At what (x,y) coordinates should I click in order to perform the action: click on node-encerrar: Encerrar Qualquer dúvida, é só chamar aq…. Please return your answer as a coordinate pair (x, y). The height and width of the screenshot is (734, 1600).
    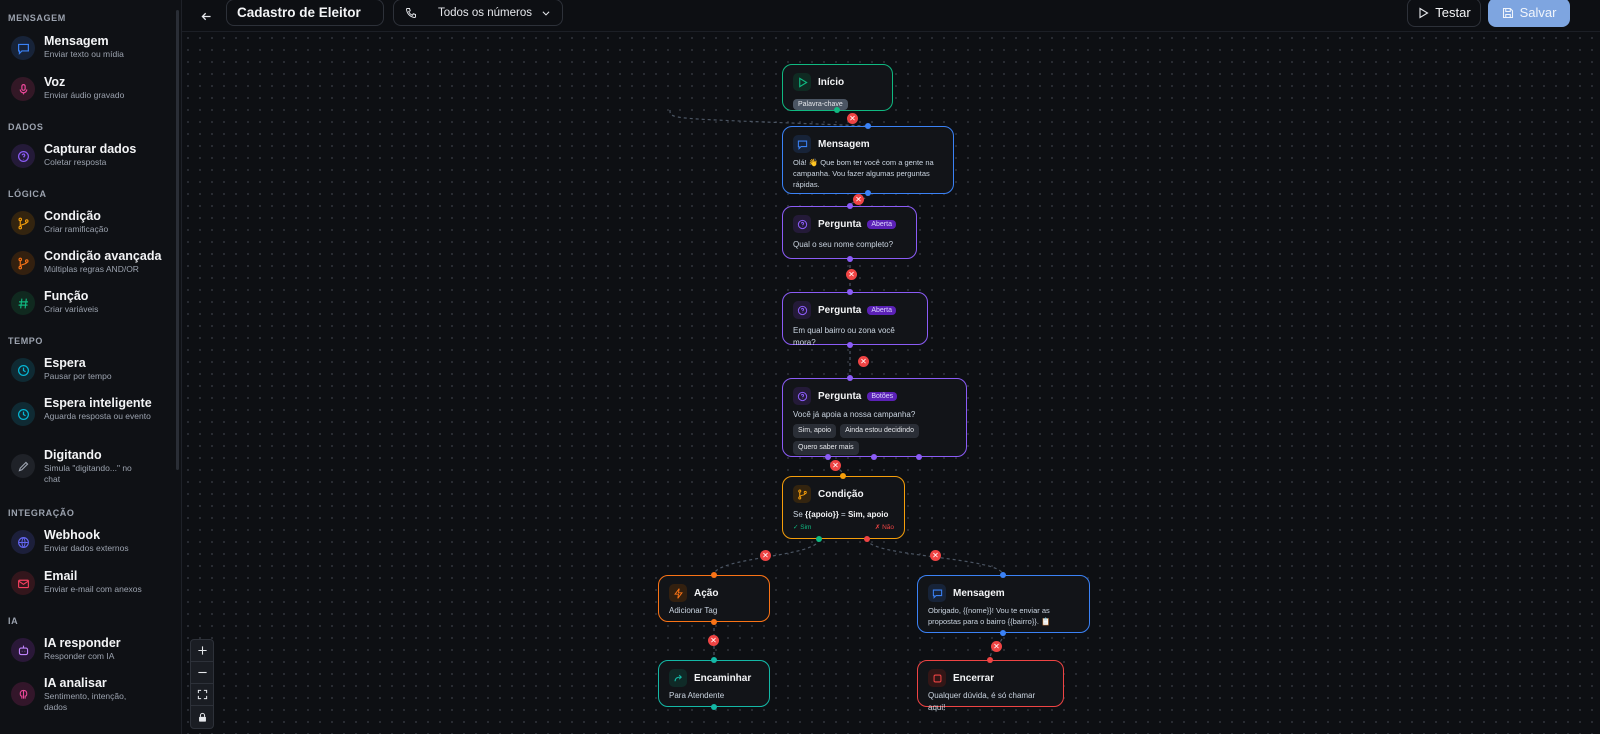
    Looking at the image, I should click on (990, 686).